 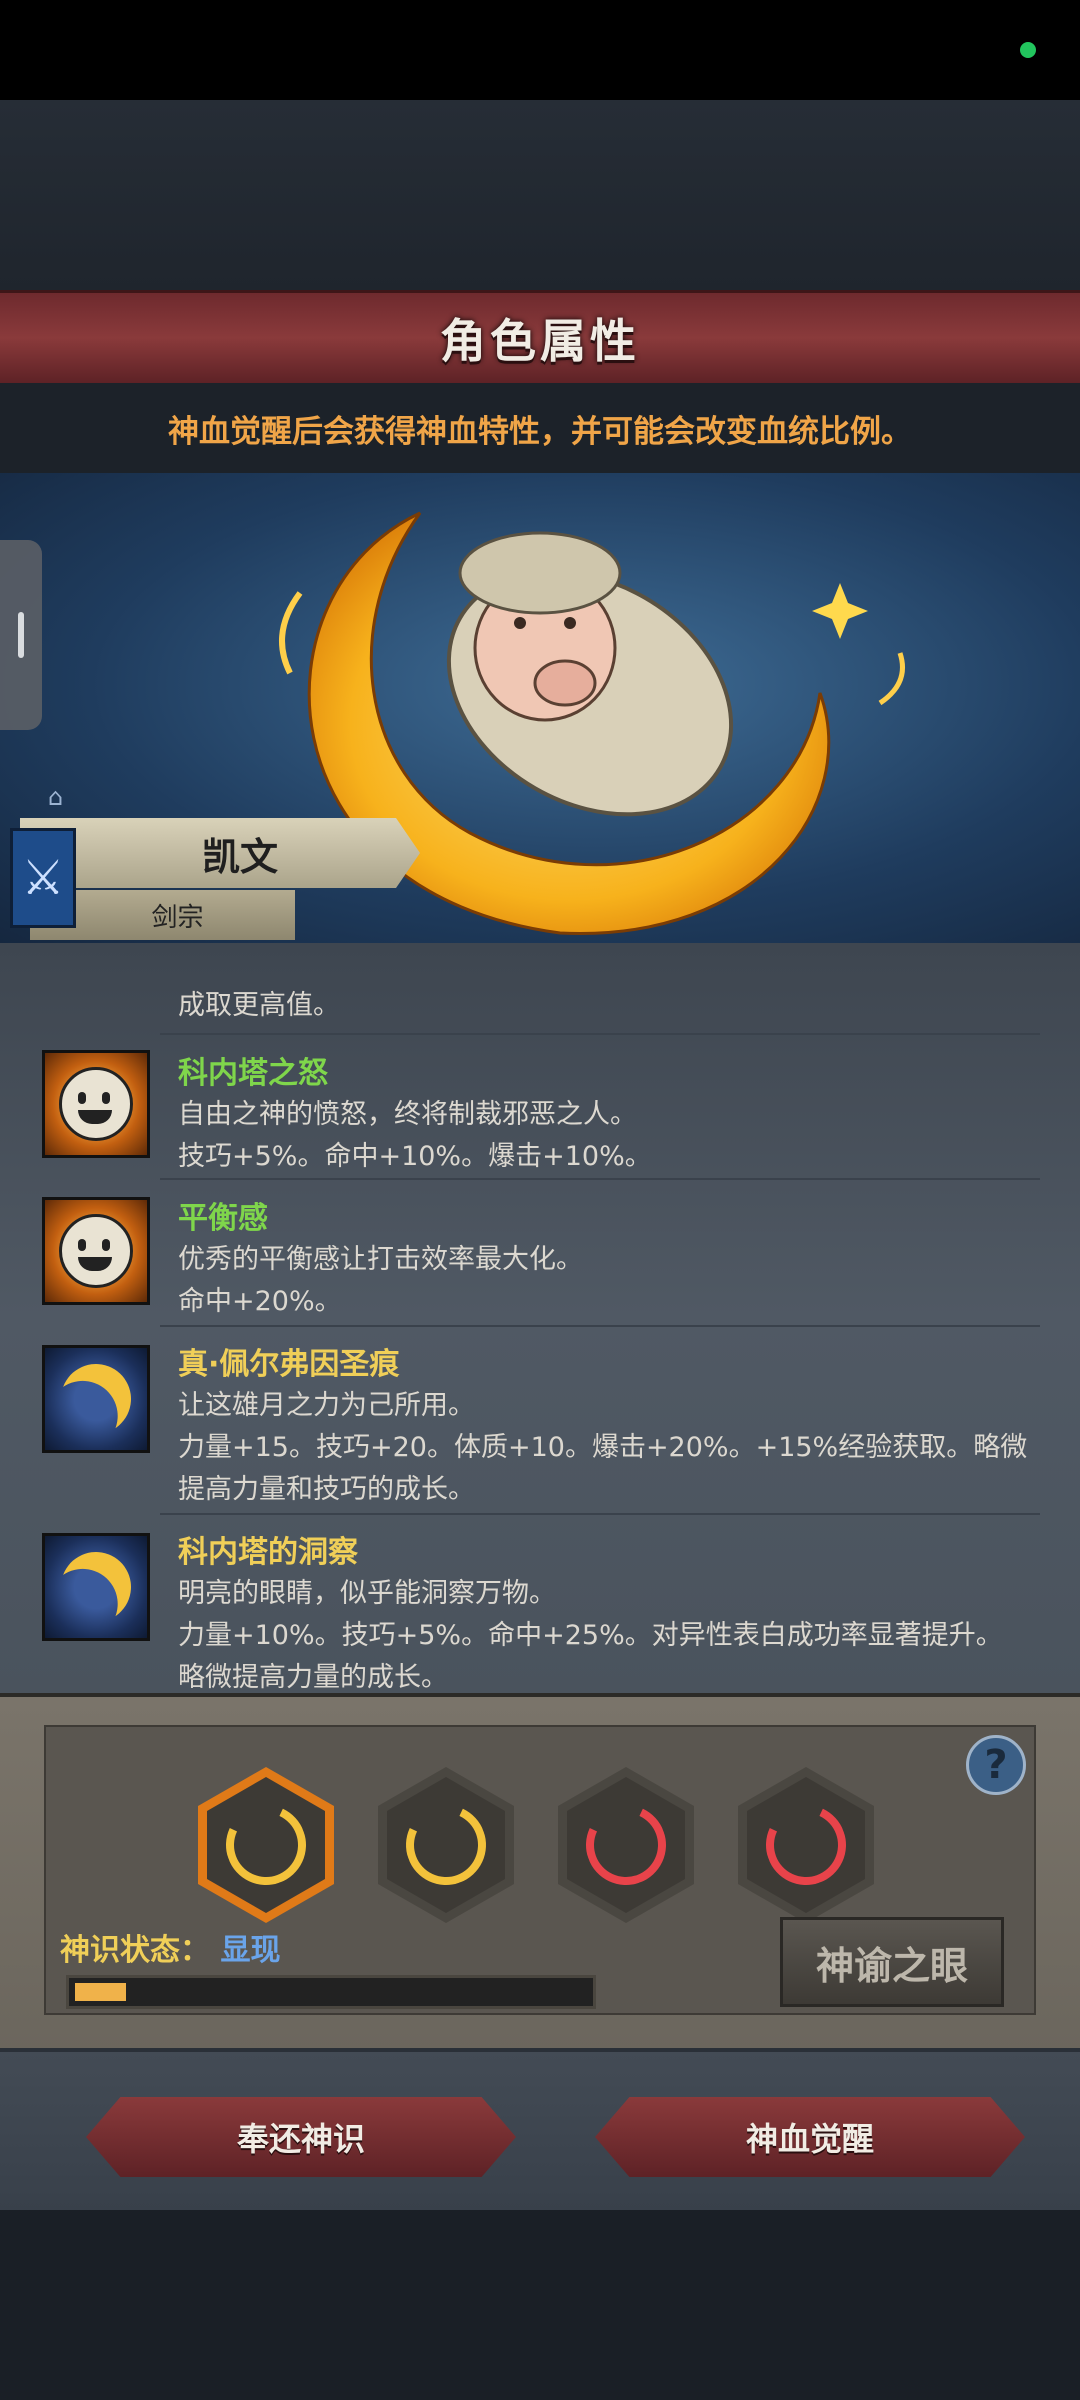 I want to click on side-drawer-handle, so click(x=21, y=635).